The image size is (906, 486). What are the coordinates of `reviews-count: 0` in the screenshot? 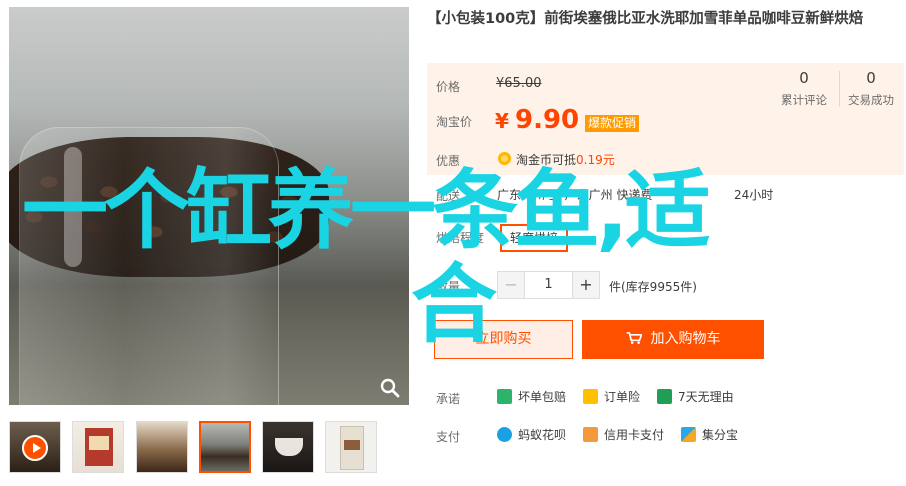 It's located at (804, 78).